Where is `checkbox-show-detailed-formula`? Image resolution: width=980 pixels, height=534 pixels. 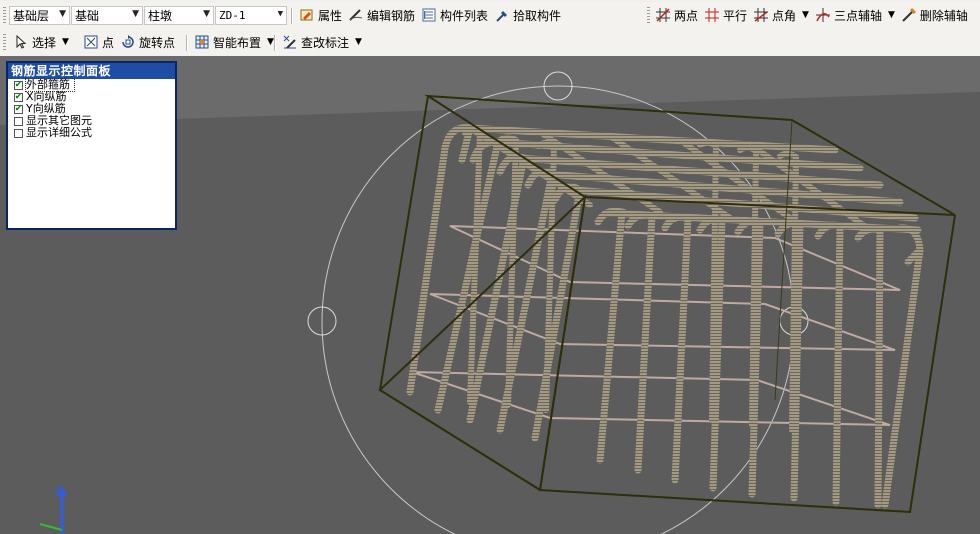
checkbox-show-detailed-formula is located at coordinates (18, 133).